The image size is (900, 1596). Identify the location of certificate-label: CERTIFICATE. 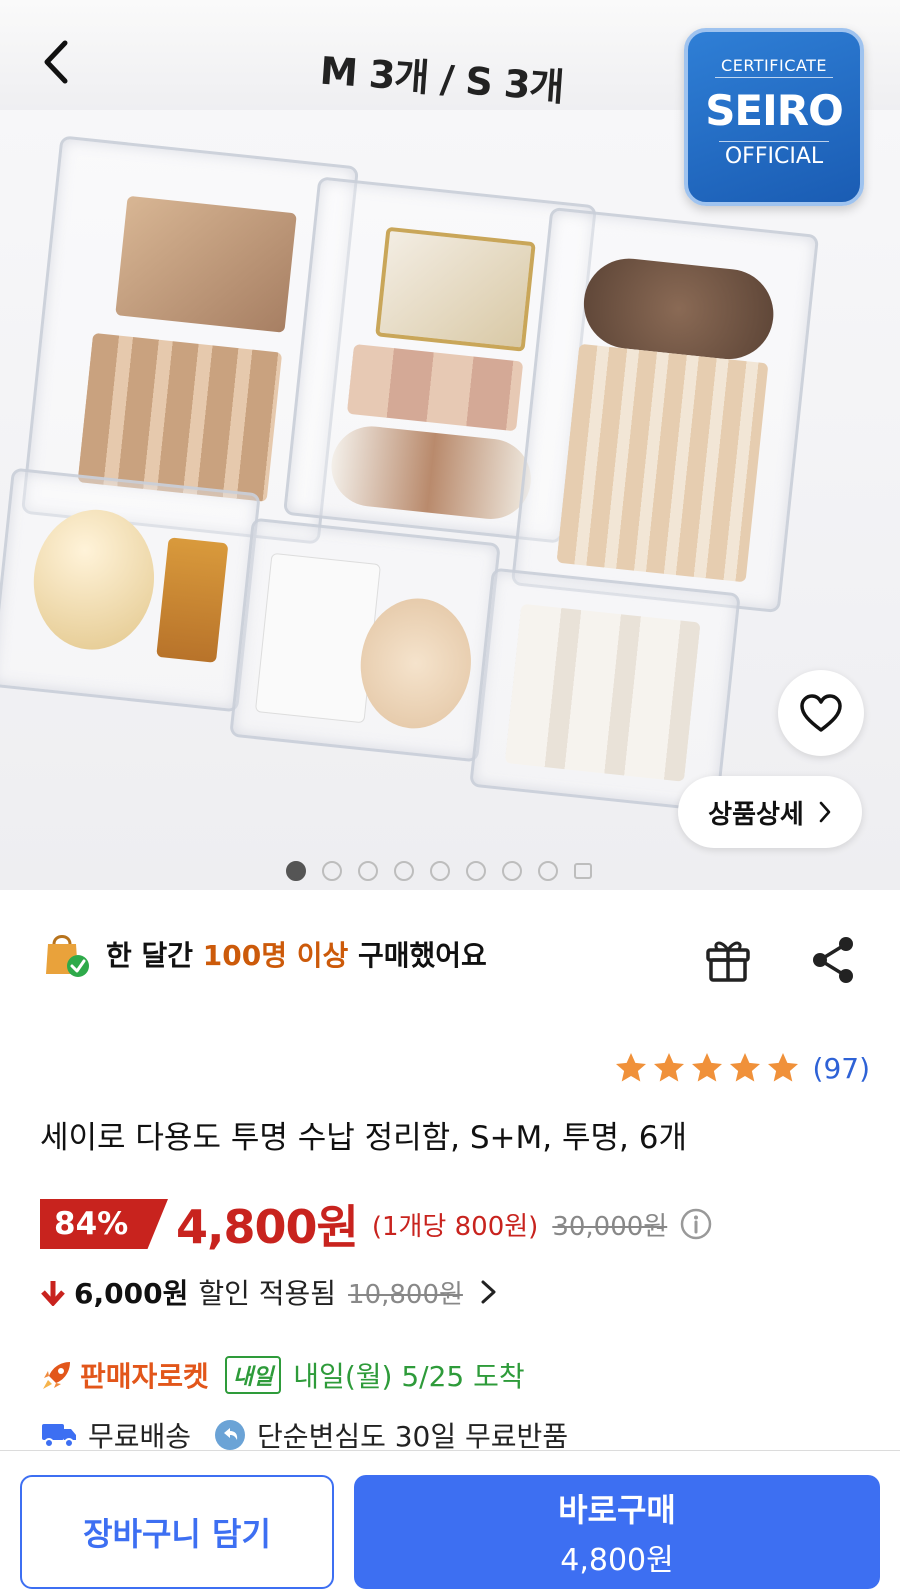
(774, 67).